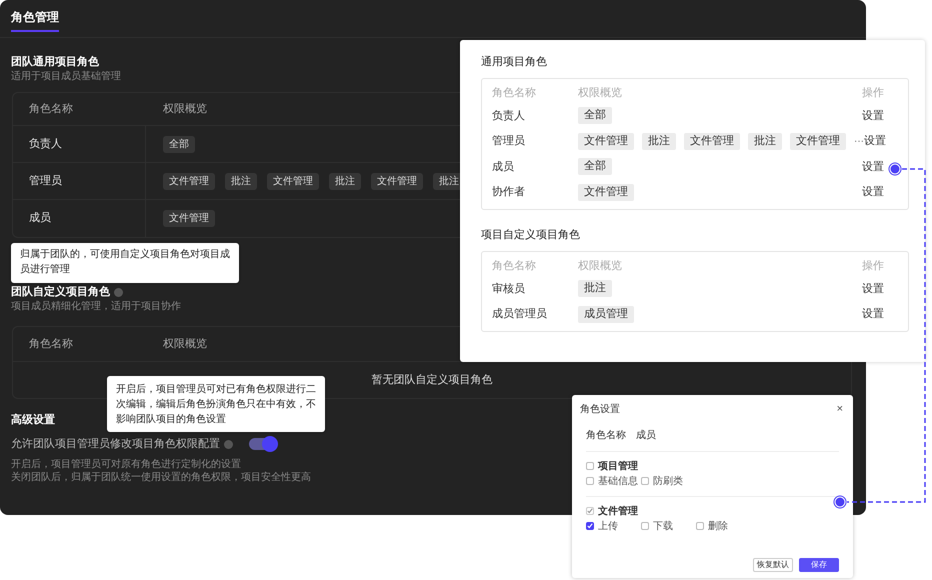 The image size is (932, 580). Describe the element at coordinates (79, 144) in the screenshot. I see `table-cell: 负责人` at that location.